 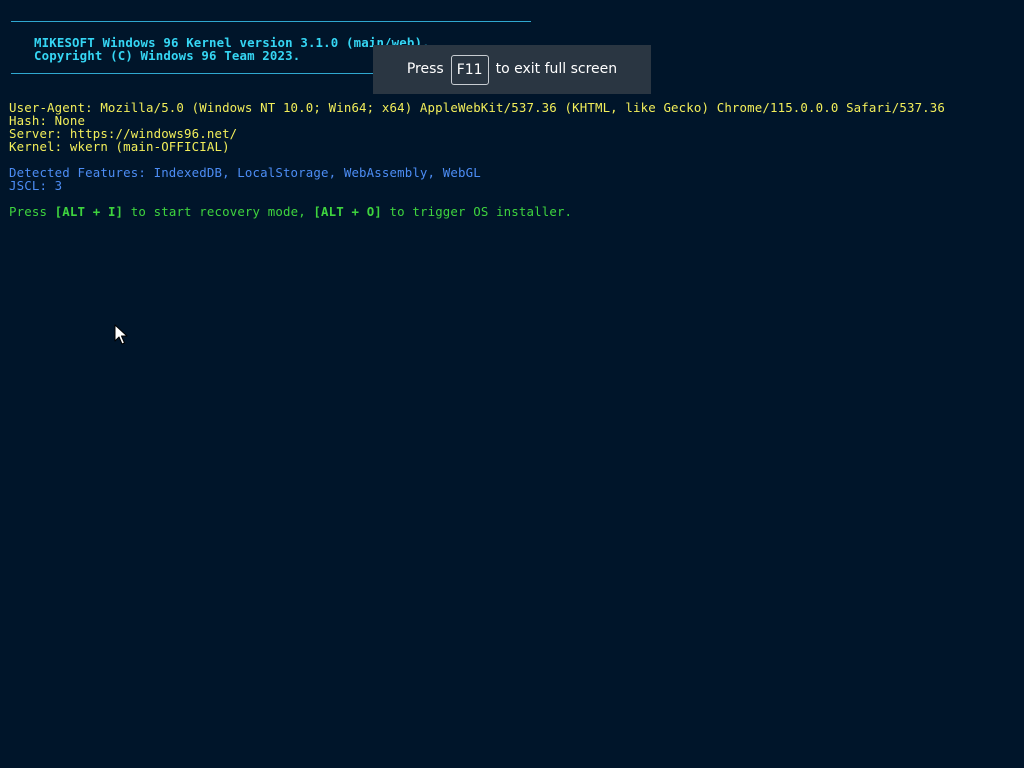 I want to click on installer-key-hint: [ALT + O], so click(x=347, y=211).